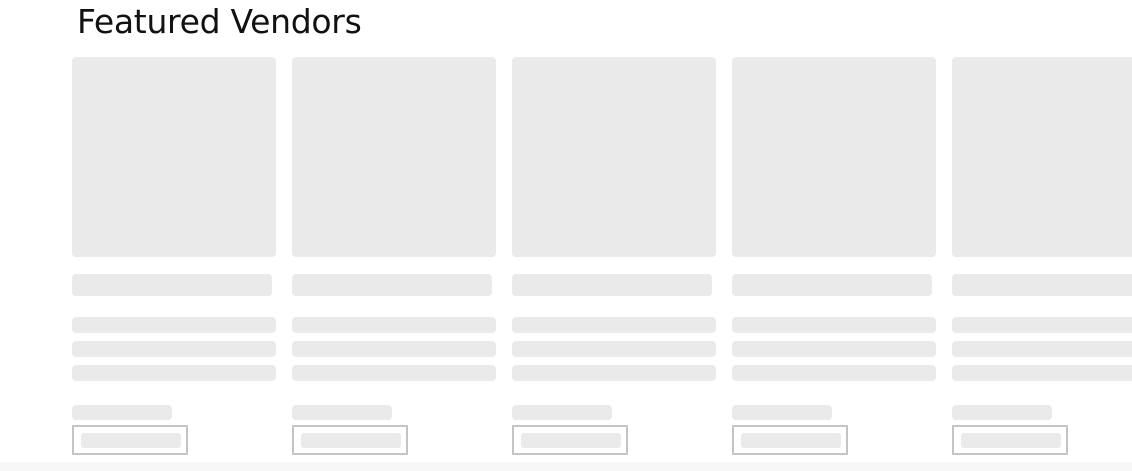 The width and height of the screenshot is (1132, 471). Describe the element at coordinates (219, 21) in the screenshot. I see `featured-vendors-heading: Featured Vendors` at that location.